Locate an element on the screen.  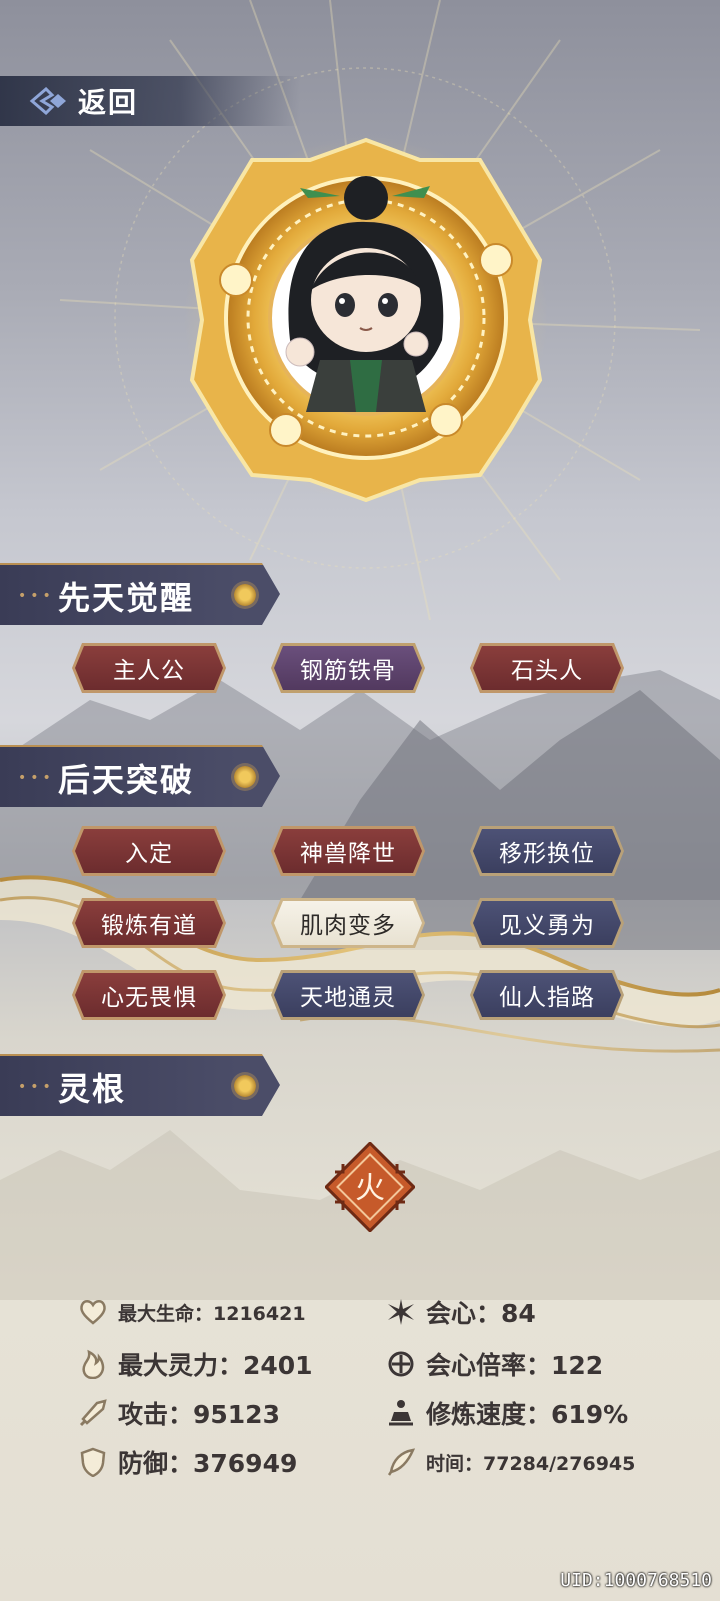
stat-time: 时间：77284/276945 is located at coordinates (510, 1462).